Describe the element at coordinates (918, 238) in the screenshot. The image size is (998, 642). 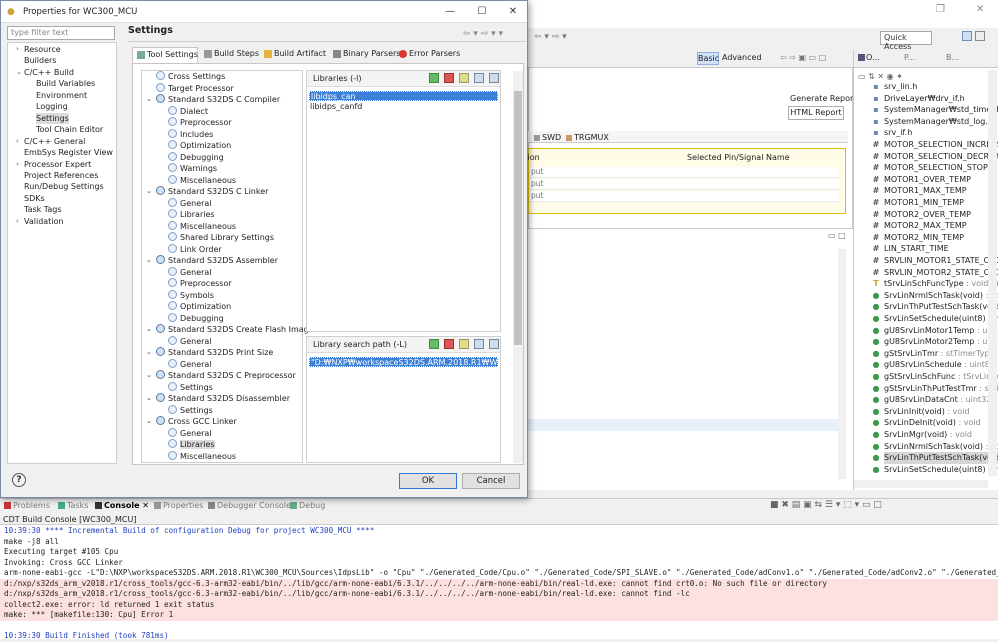
I see `outline-item: # MOTOR2_MIN_TEMP` at that location.